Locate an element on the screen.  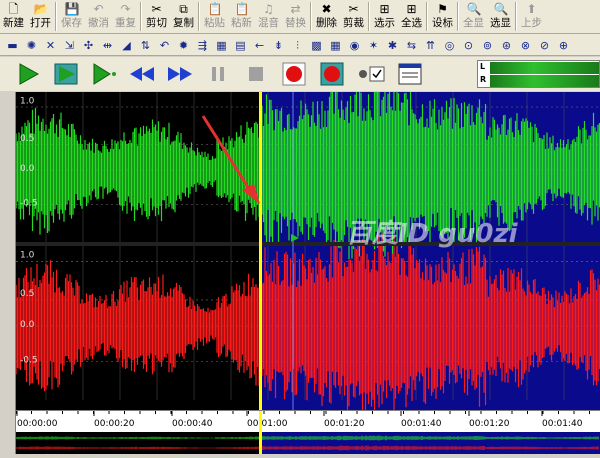
select-show-button: ⊞ 选示 is located at coordinates (384, 16).